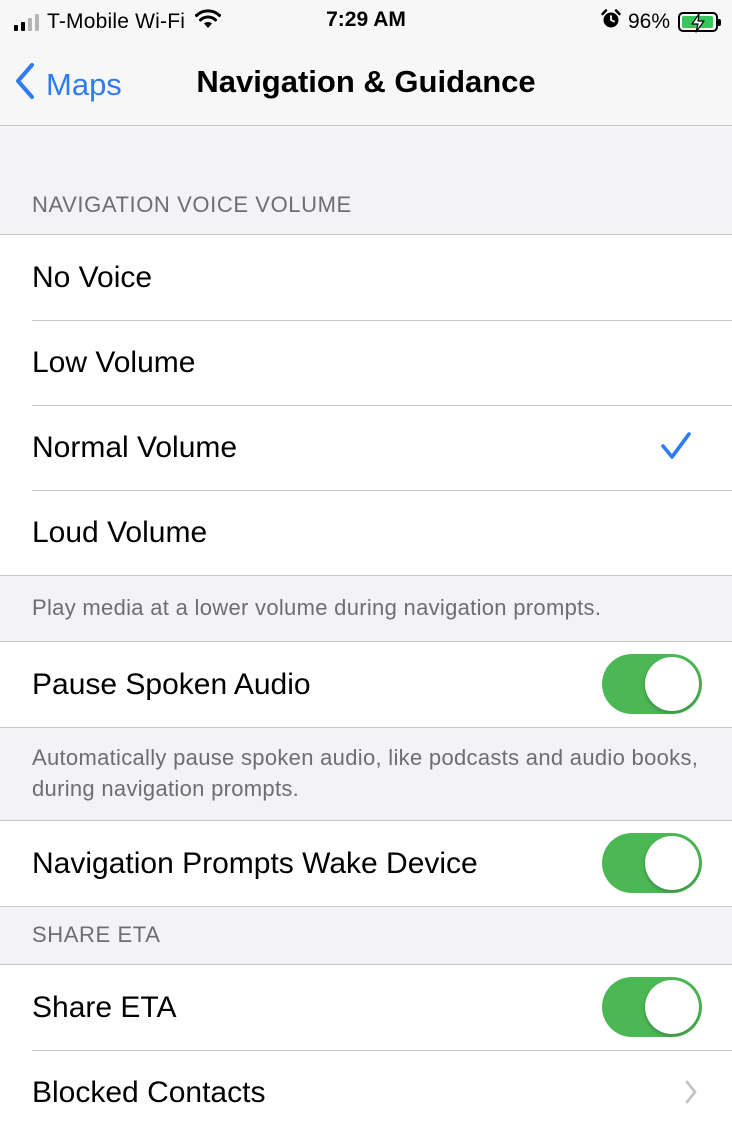 This screenshot has height=1135, width=732. Describe the element at coordinates (192, 204) in the screenshot. I see `section-header-voice-volume: NAVIGATION VOICE VOLUME` at that location.